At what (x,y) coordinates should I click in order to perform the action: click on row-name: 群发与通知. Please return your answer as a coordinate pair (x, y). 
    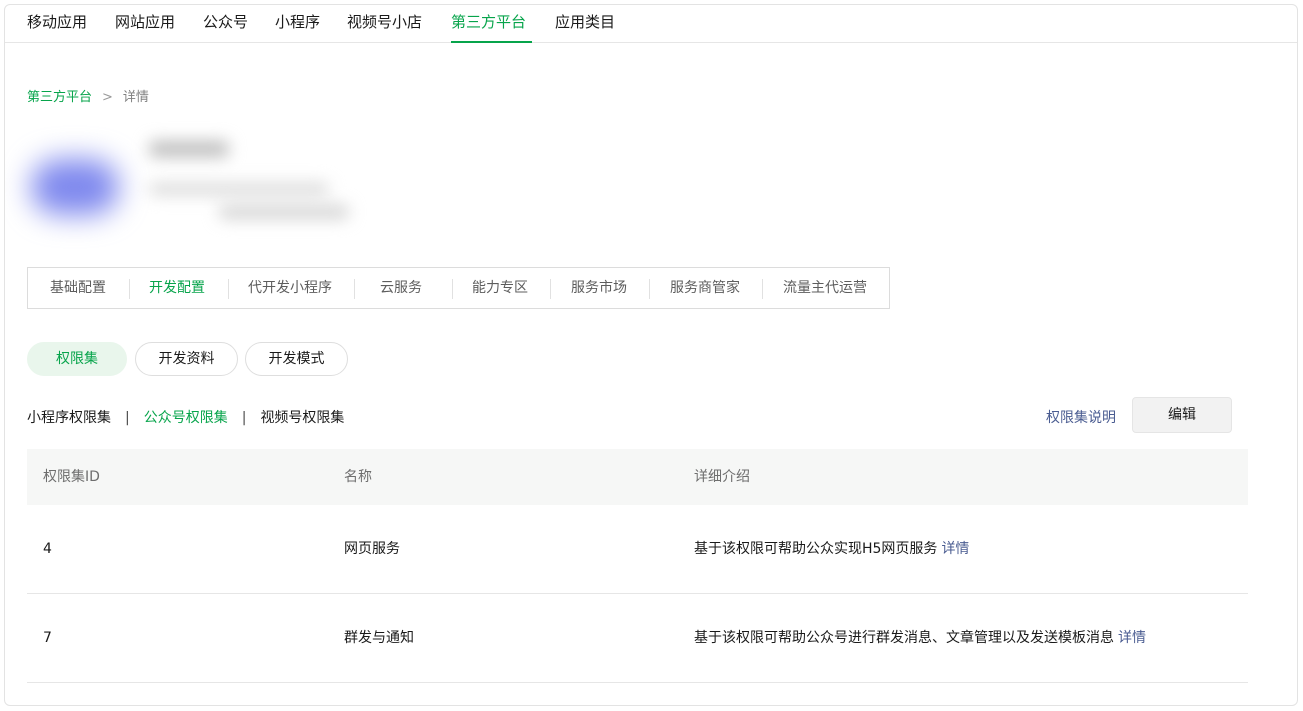
    Looking at the image, I should click on (379, 638).